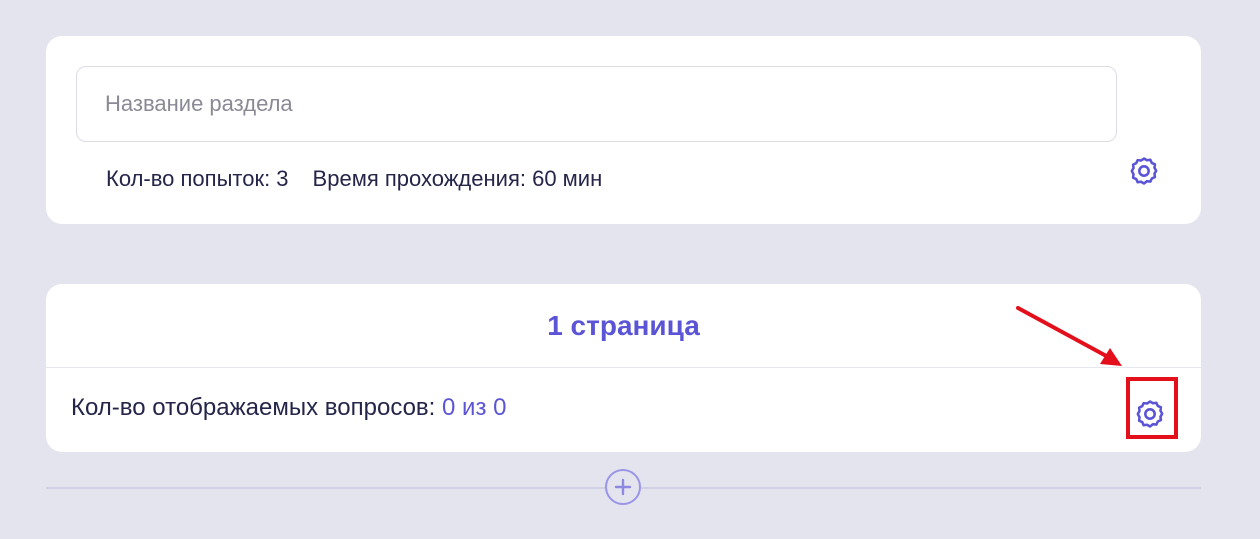 This screenshot has width=1260, height=539. Describe the element at coordinates (197, 178) in the screenshot. I see `attempts-count: Кол-во попыток: 3` at that location.